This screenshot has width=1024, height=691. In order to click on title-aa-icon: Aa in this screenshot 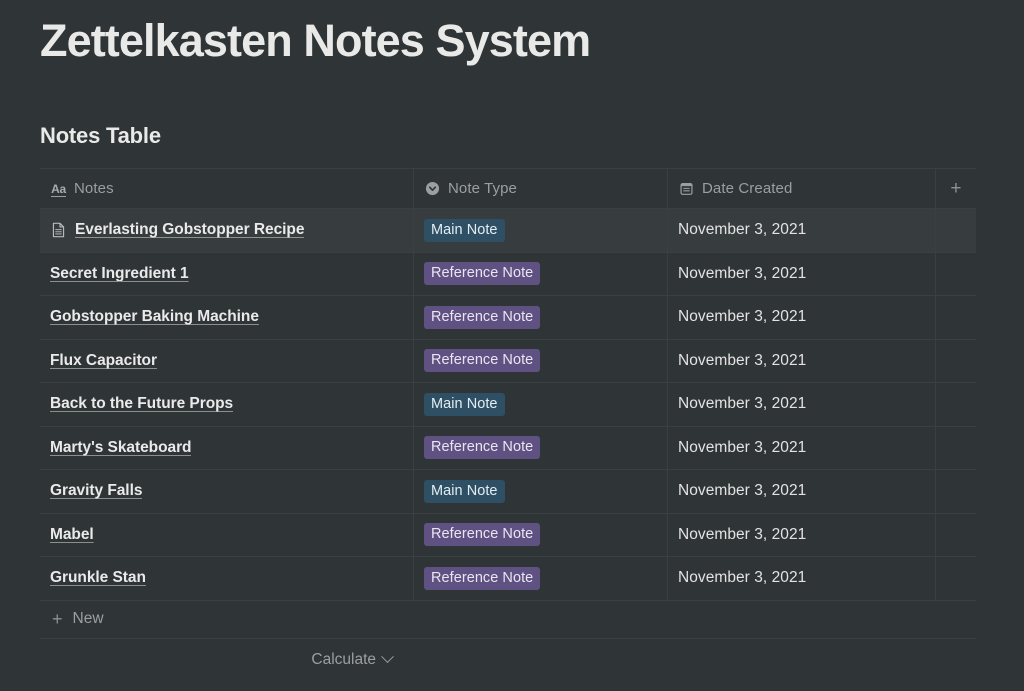, I will do `click(58, 189)`.